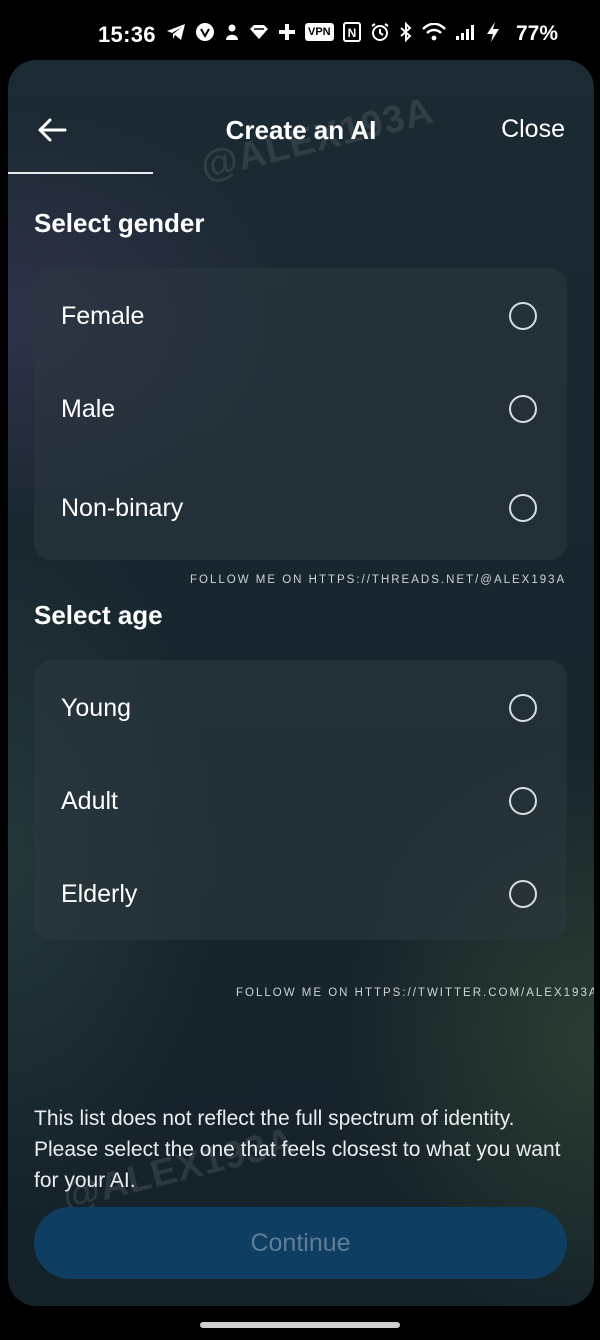 This screenshot has height=1340, width=600. Describe the element at coordinates (433, 32) in the screenshot. I see `wifi-icon` at that location.